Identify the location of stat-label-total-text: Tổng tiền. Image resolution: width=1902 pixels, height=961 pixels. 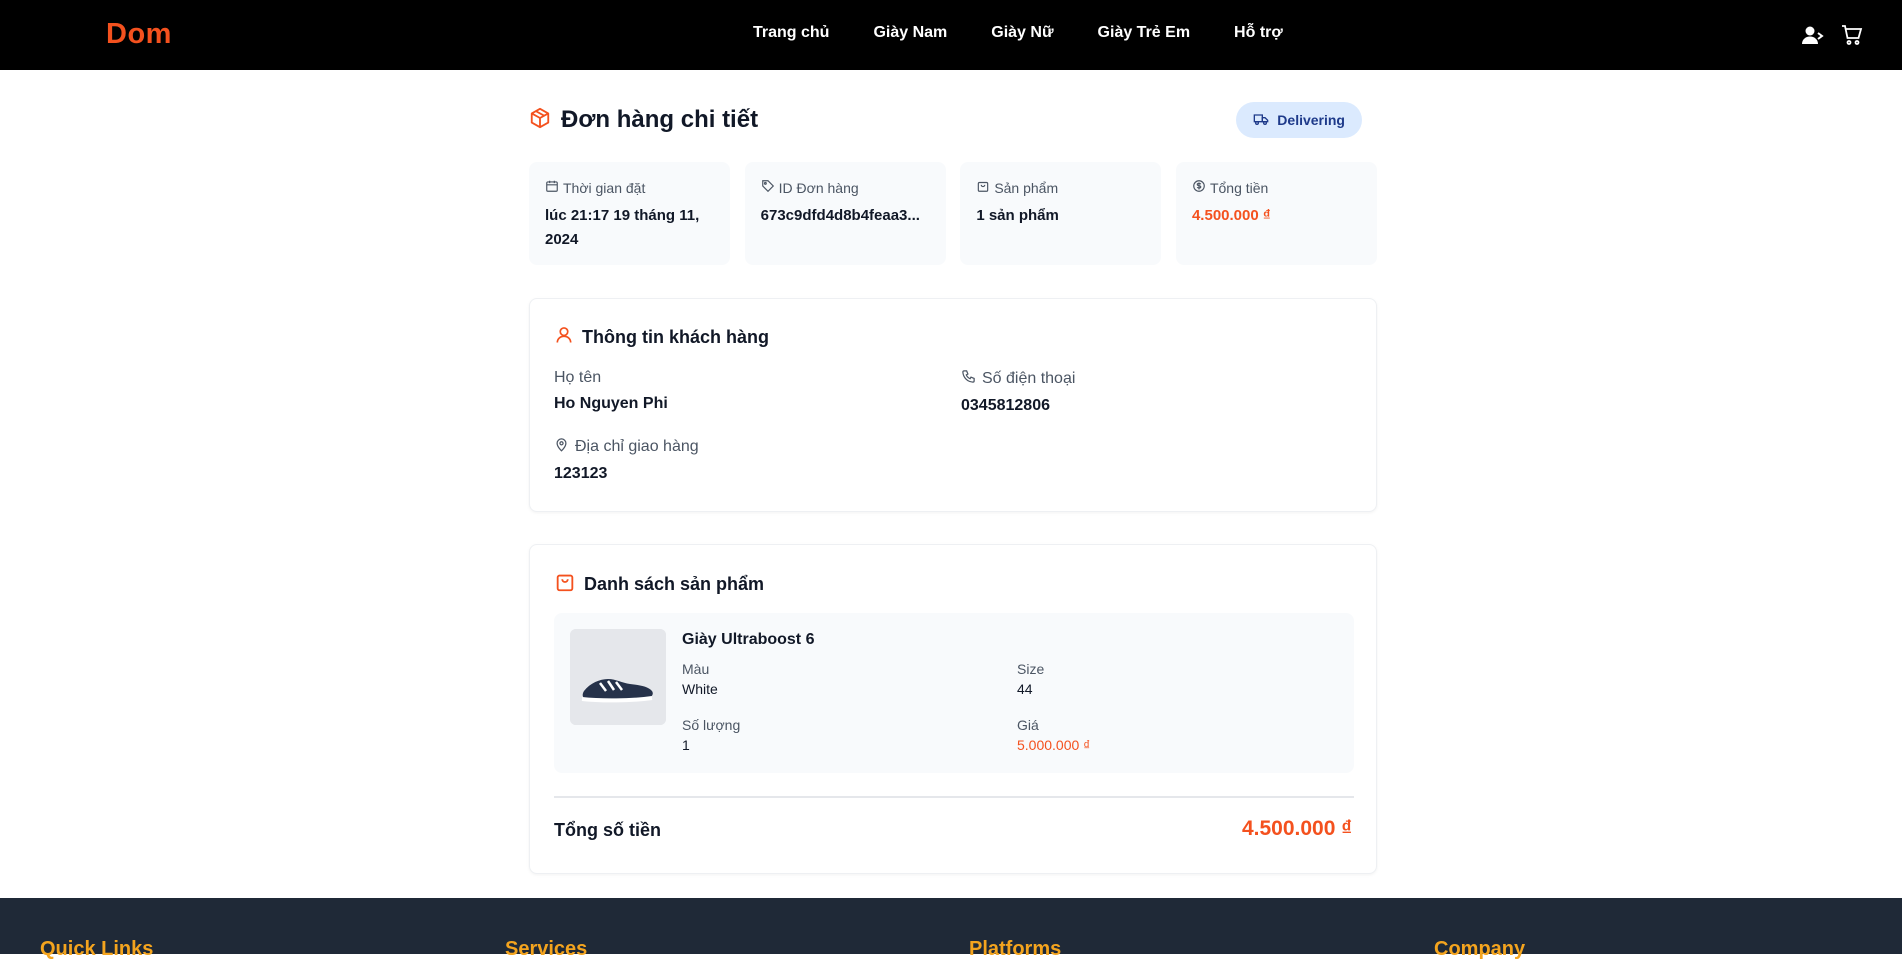
(1239, 187).